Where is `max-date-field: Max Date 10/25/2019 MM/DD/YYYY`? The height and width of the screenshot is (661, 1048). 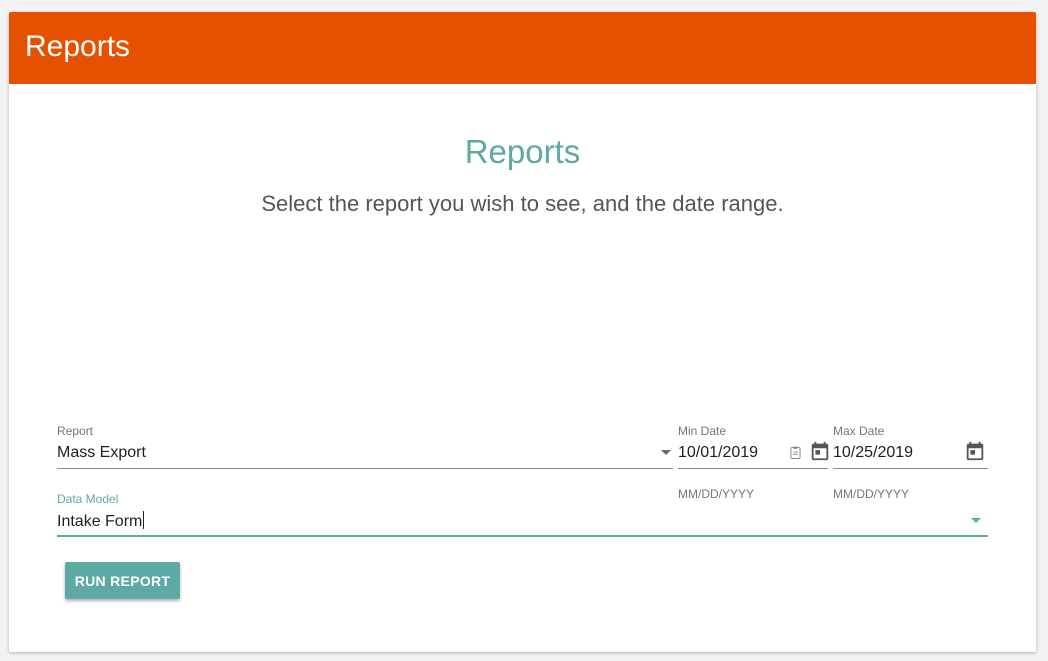
max-date-field: Max Date 10/25/2019 MM/DD/YYYY is located at coordinates (910, 462).